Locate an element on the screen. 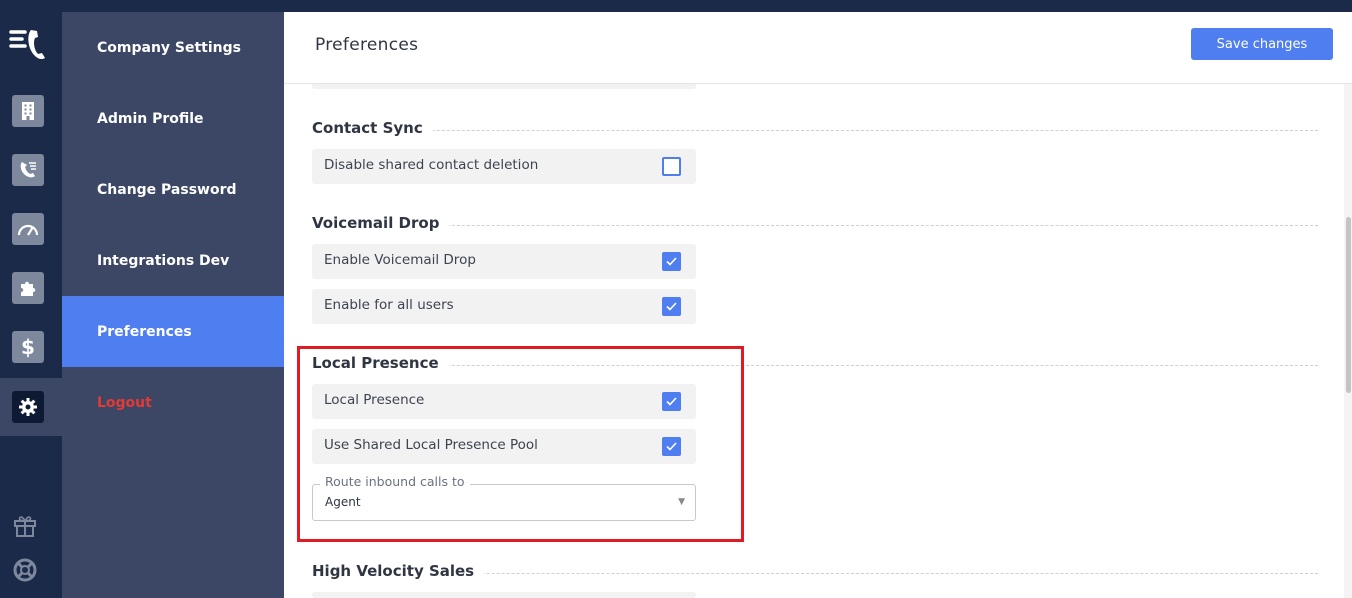 The width and height of the screenshot is (1352, 598). speedometer-icon is located at coordinates (28, 229).